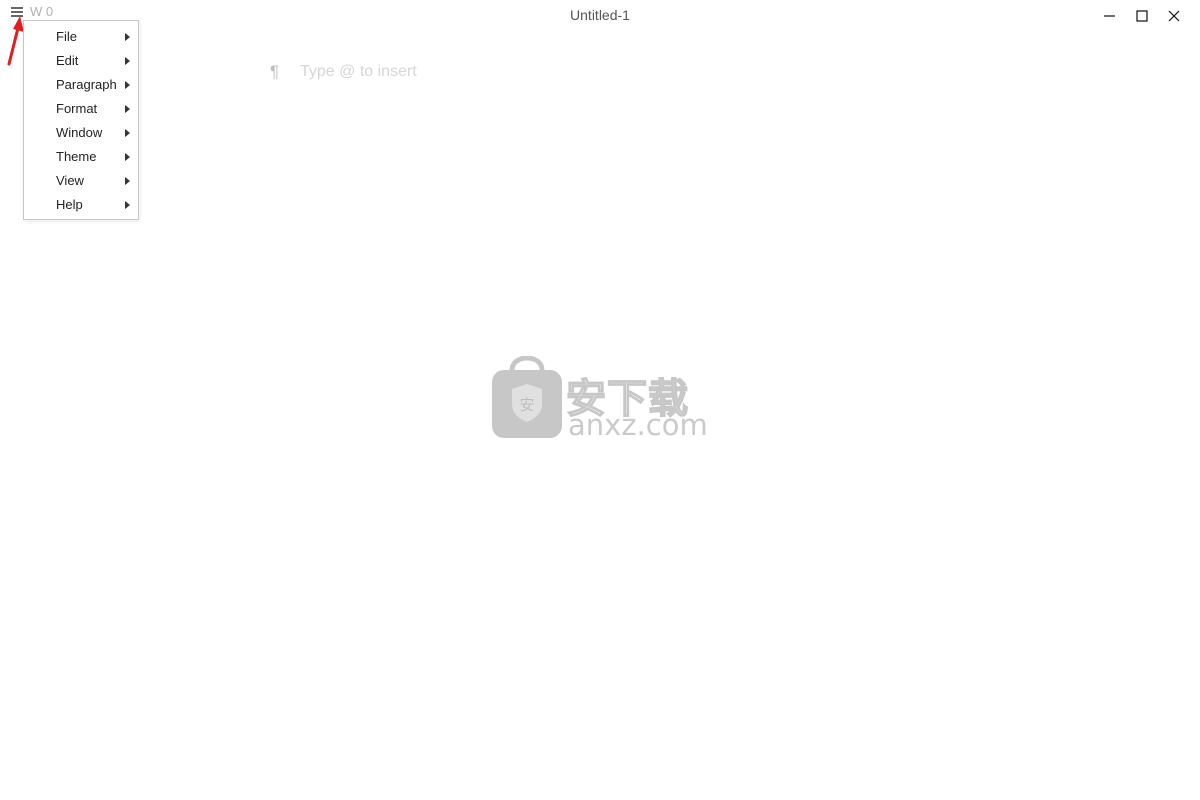 Image resolution: width=1200 pixels, height=800 pixels. I want to click on editor-placeholder: Type @ to insert, so click(358, 71).